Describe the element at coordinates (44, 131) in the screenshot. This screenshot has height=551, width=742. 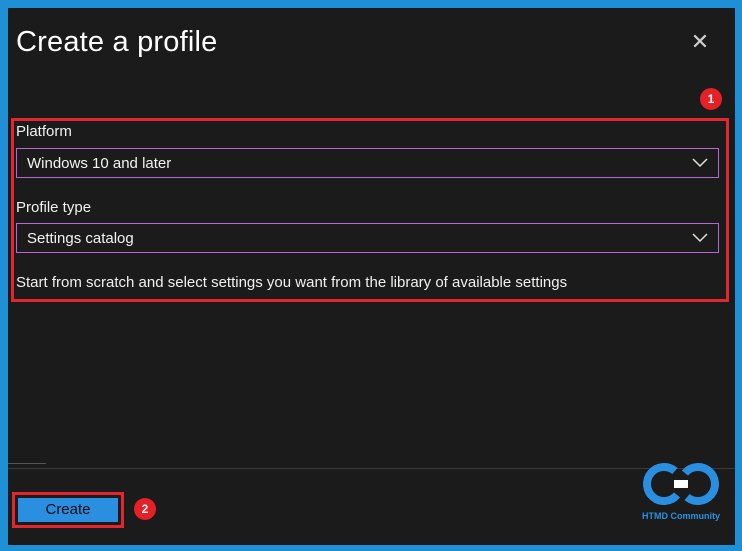
I see `platform-label: Platform` at that location.